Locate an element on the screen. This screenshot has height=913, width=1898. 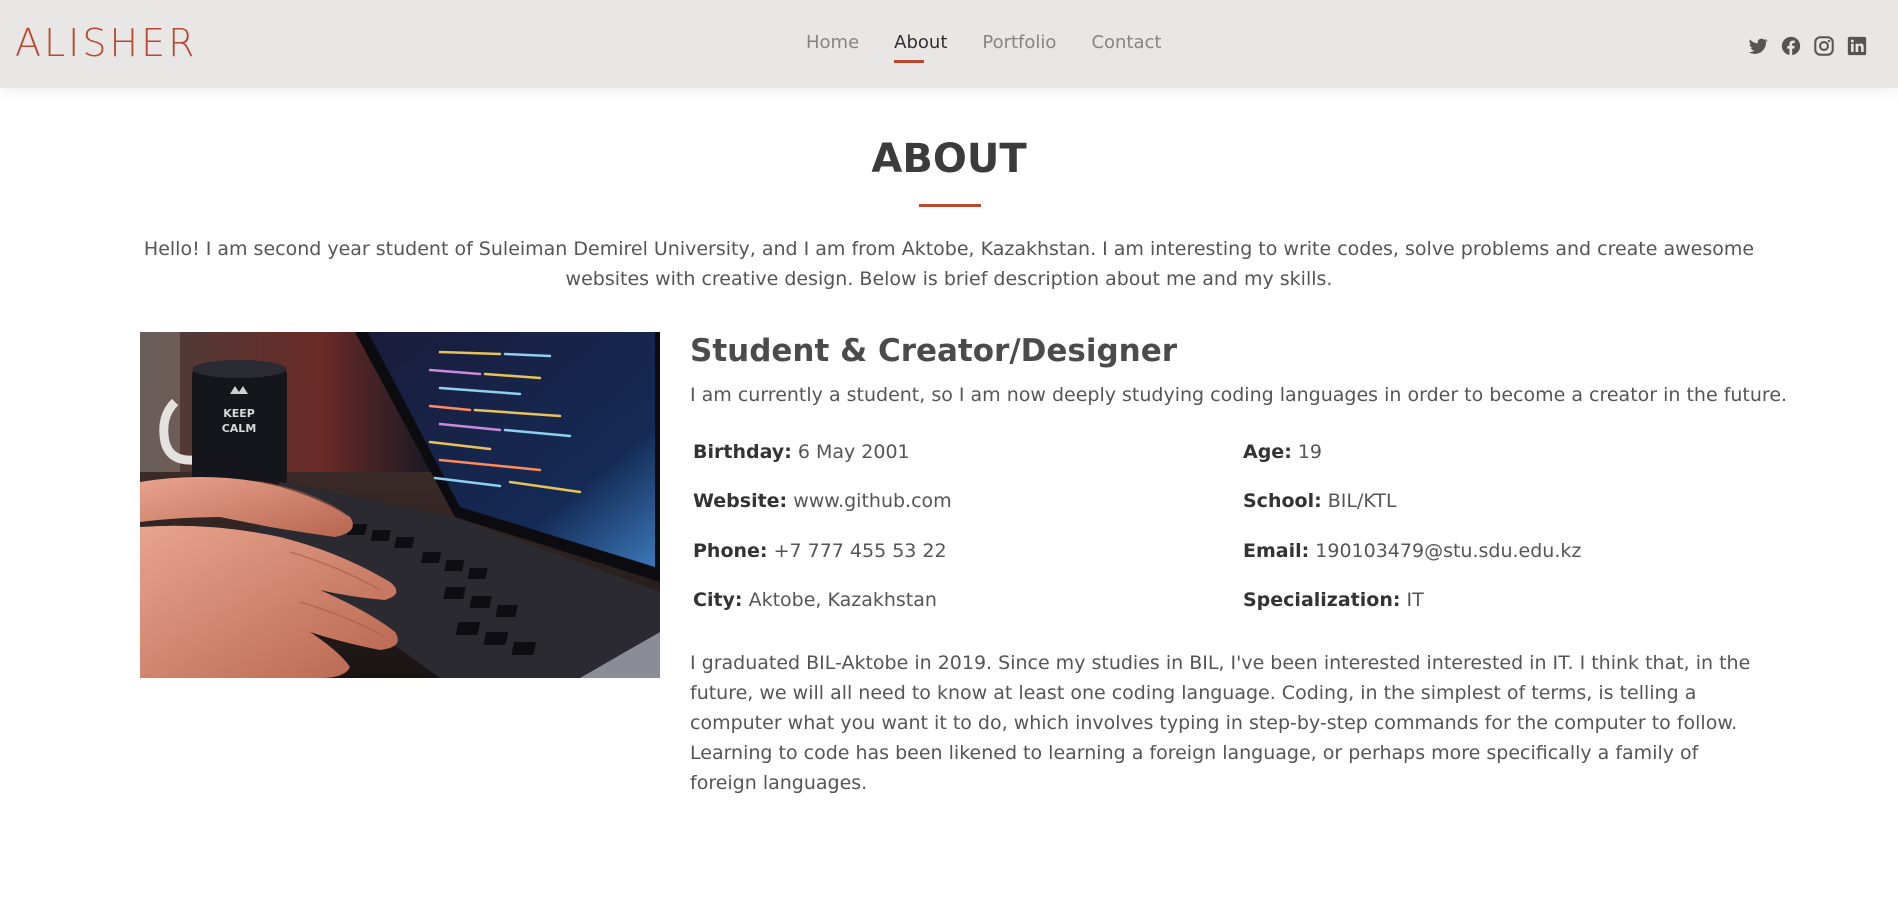
info-specialization: Specialization: IT is located at coordinates (1333, 600).